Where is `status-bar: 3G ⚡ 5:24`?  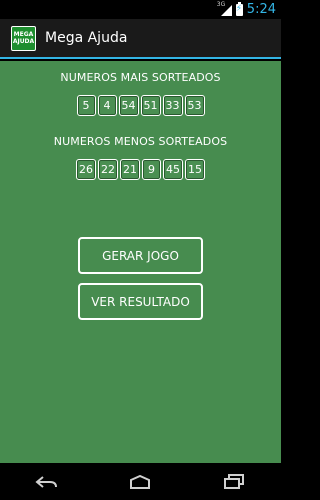
status-bar: 3G ⚡ 5:24 is located at coordinates (140, 9).